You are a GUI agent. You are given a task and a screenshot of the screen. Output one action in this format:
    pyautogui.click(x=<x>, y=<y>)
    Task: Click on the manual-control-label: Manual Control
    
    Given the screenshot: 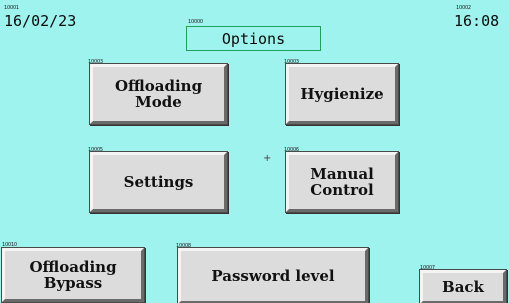 What is the action you would take?
    pyautogui.click(x=342, y=182)
    